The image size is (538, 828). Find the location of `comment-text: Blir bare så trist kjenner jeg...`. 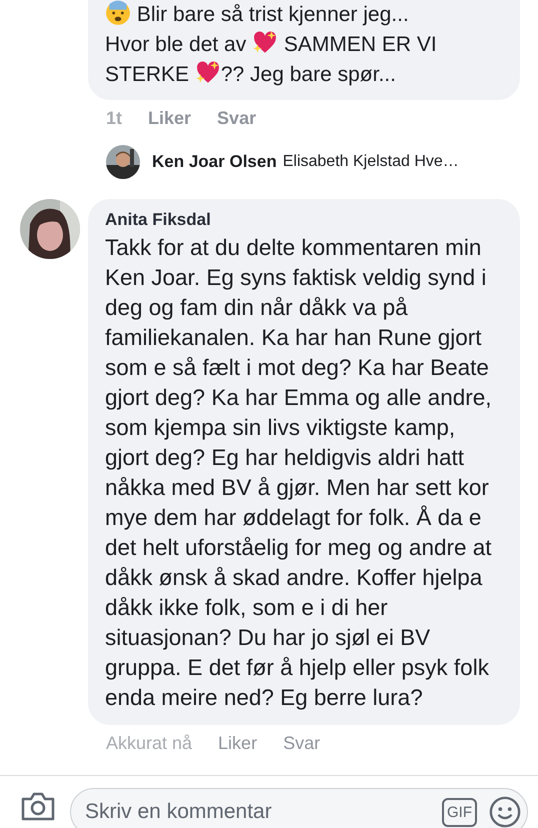

comment-text: Blir bare så trist kjenner jeg... is located at coordinates (272, 14).